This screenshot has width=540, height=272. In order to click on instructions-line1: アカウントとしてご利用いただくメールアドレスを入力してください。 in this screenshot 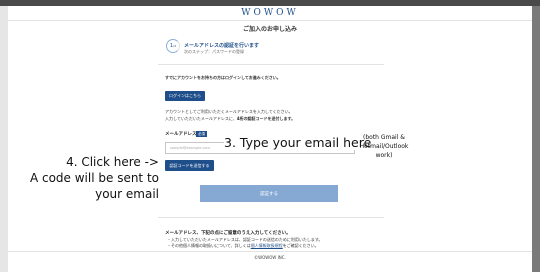, I will do `click(229, 111)`.